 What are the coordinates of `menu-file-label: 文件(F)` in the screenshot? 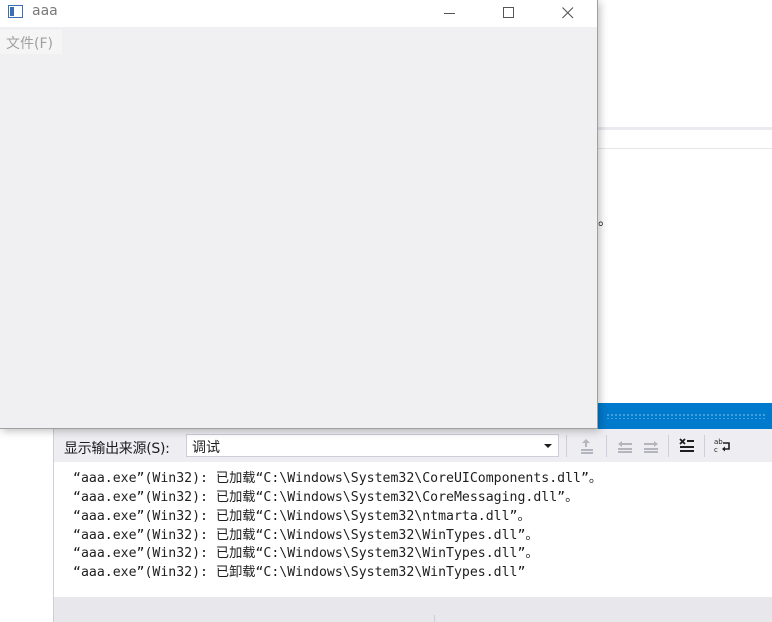 It's located at (29, 44).